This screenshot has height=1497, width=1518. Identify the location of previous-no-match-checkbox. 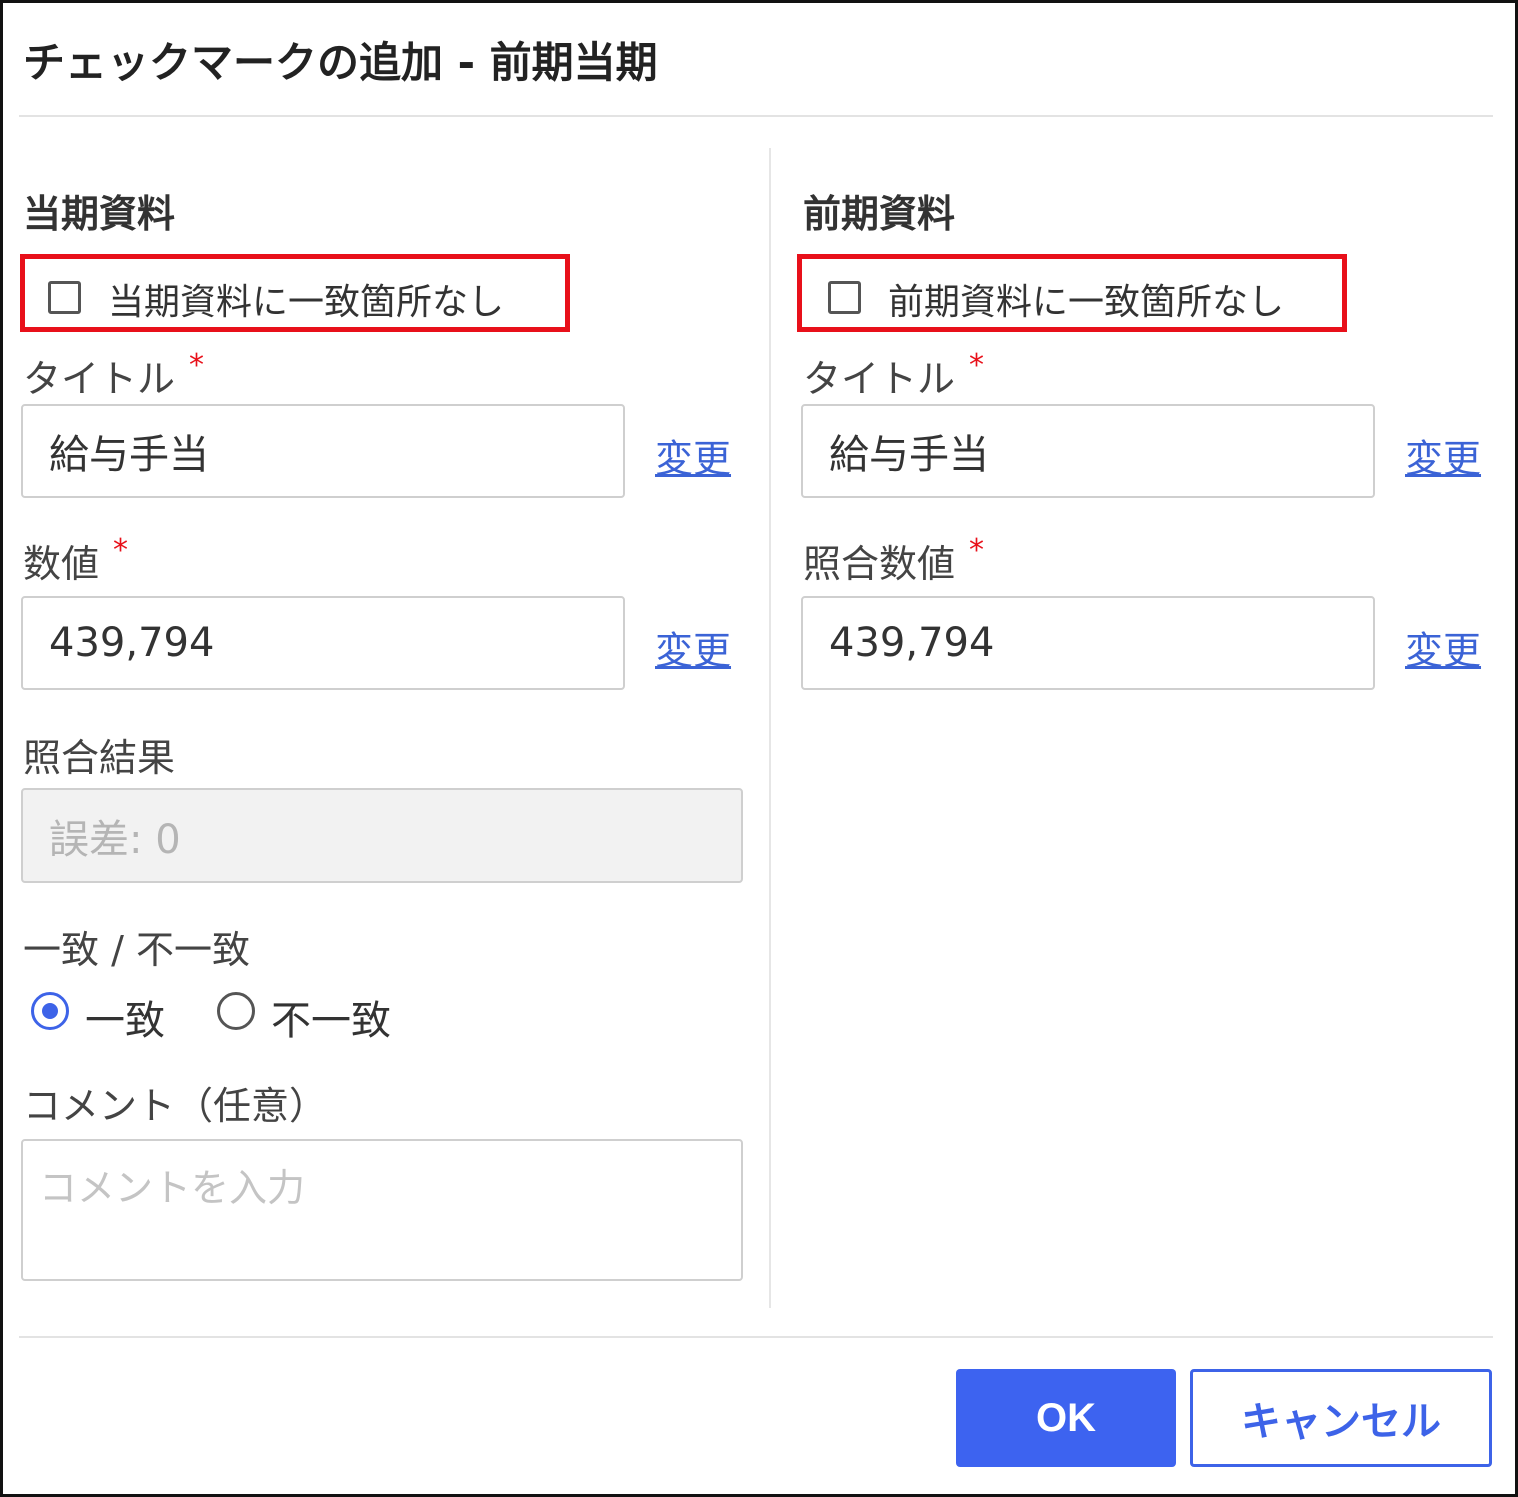
(844, 297).